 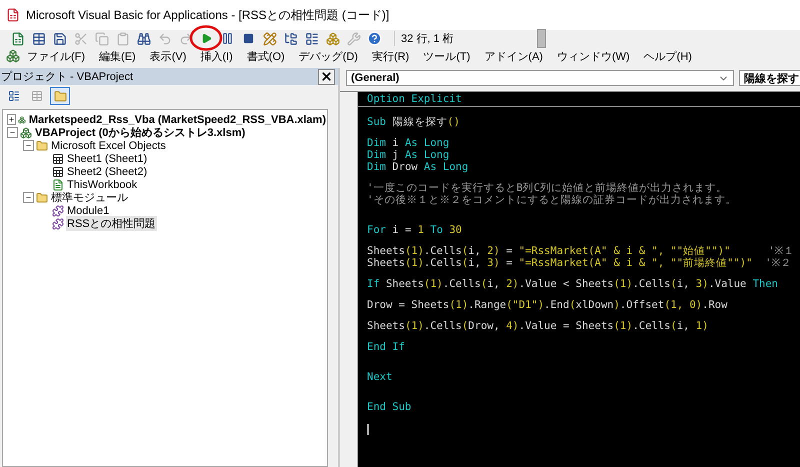 What do you see at coordinates (408, 155) in the screenshot?
I see `code-line: Dim j As Long` at bounding box center [408, 155].